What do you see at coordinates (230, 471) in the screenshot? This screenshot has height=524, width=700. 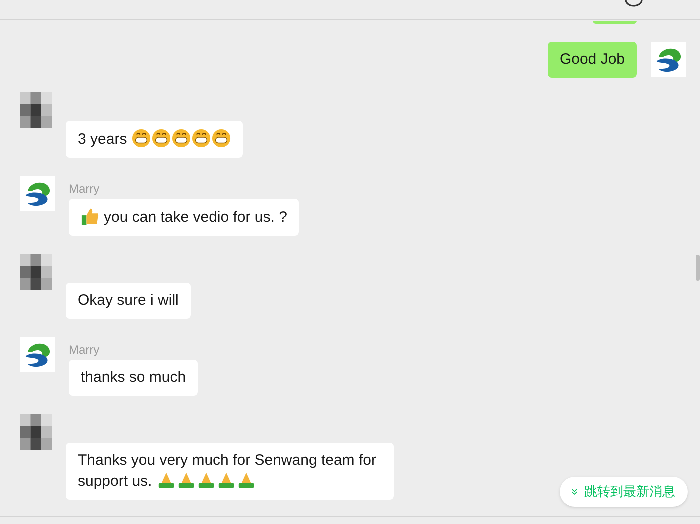 I see `message-bubble: Thanks you very much for Senwang team for support us.` at bounding box center [230, 471].